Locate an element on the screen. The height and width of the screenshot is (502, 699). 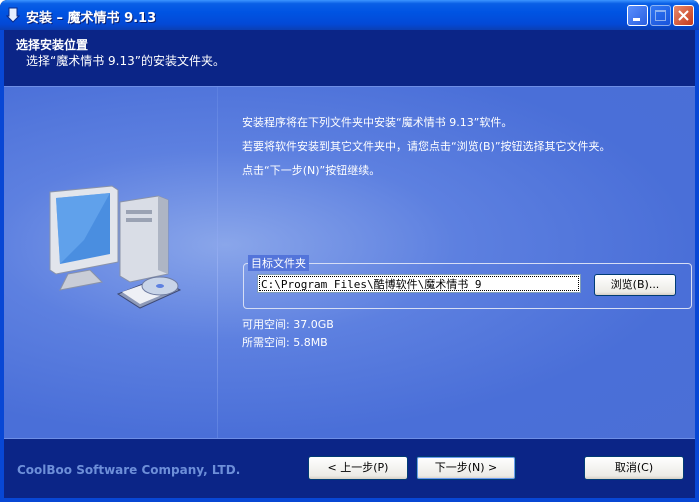
space-available: 可用空间: 37.0GB is located at coordinates (288, 324).